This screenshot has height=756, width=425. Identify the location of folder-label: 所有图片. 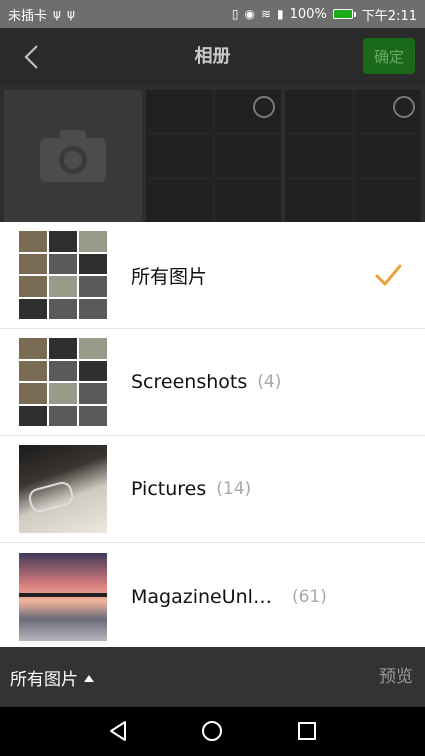
(44, 679).